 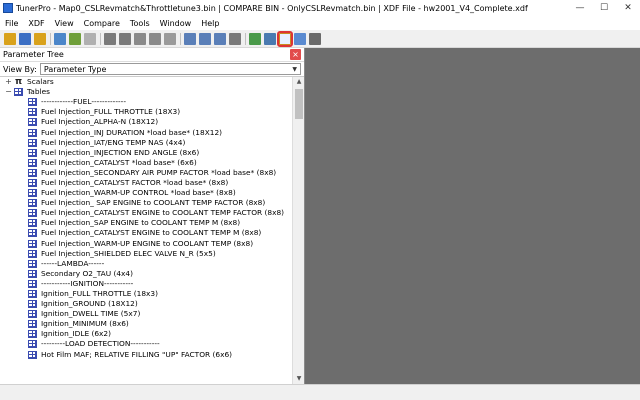 I want to click on tree-item: Ignition_IDLE (6x2), so click(x=146, y=334).